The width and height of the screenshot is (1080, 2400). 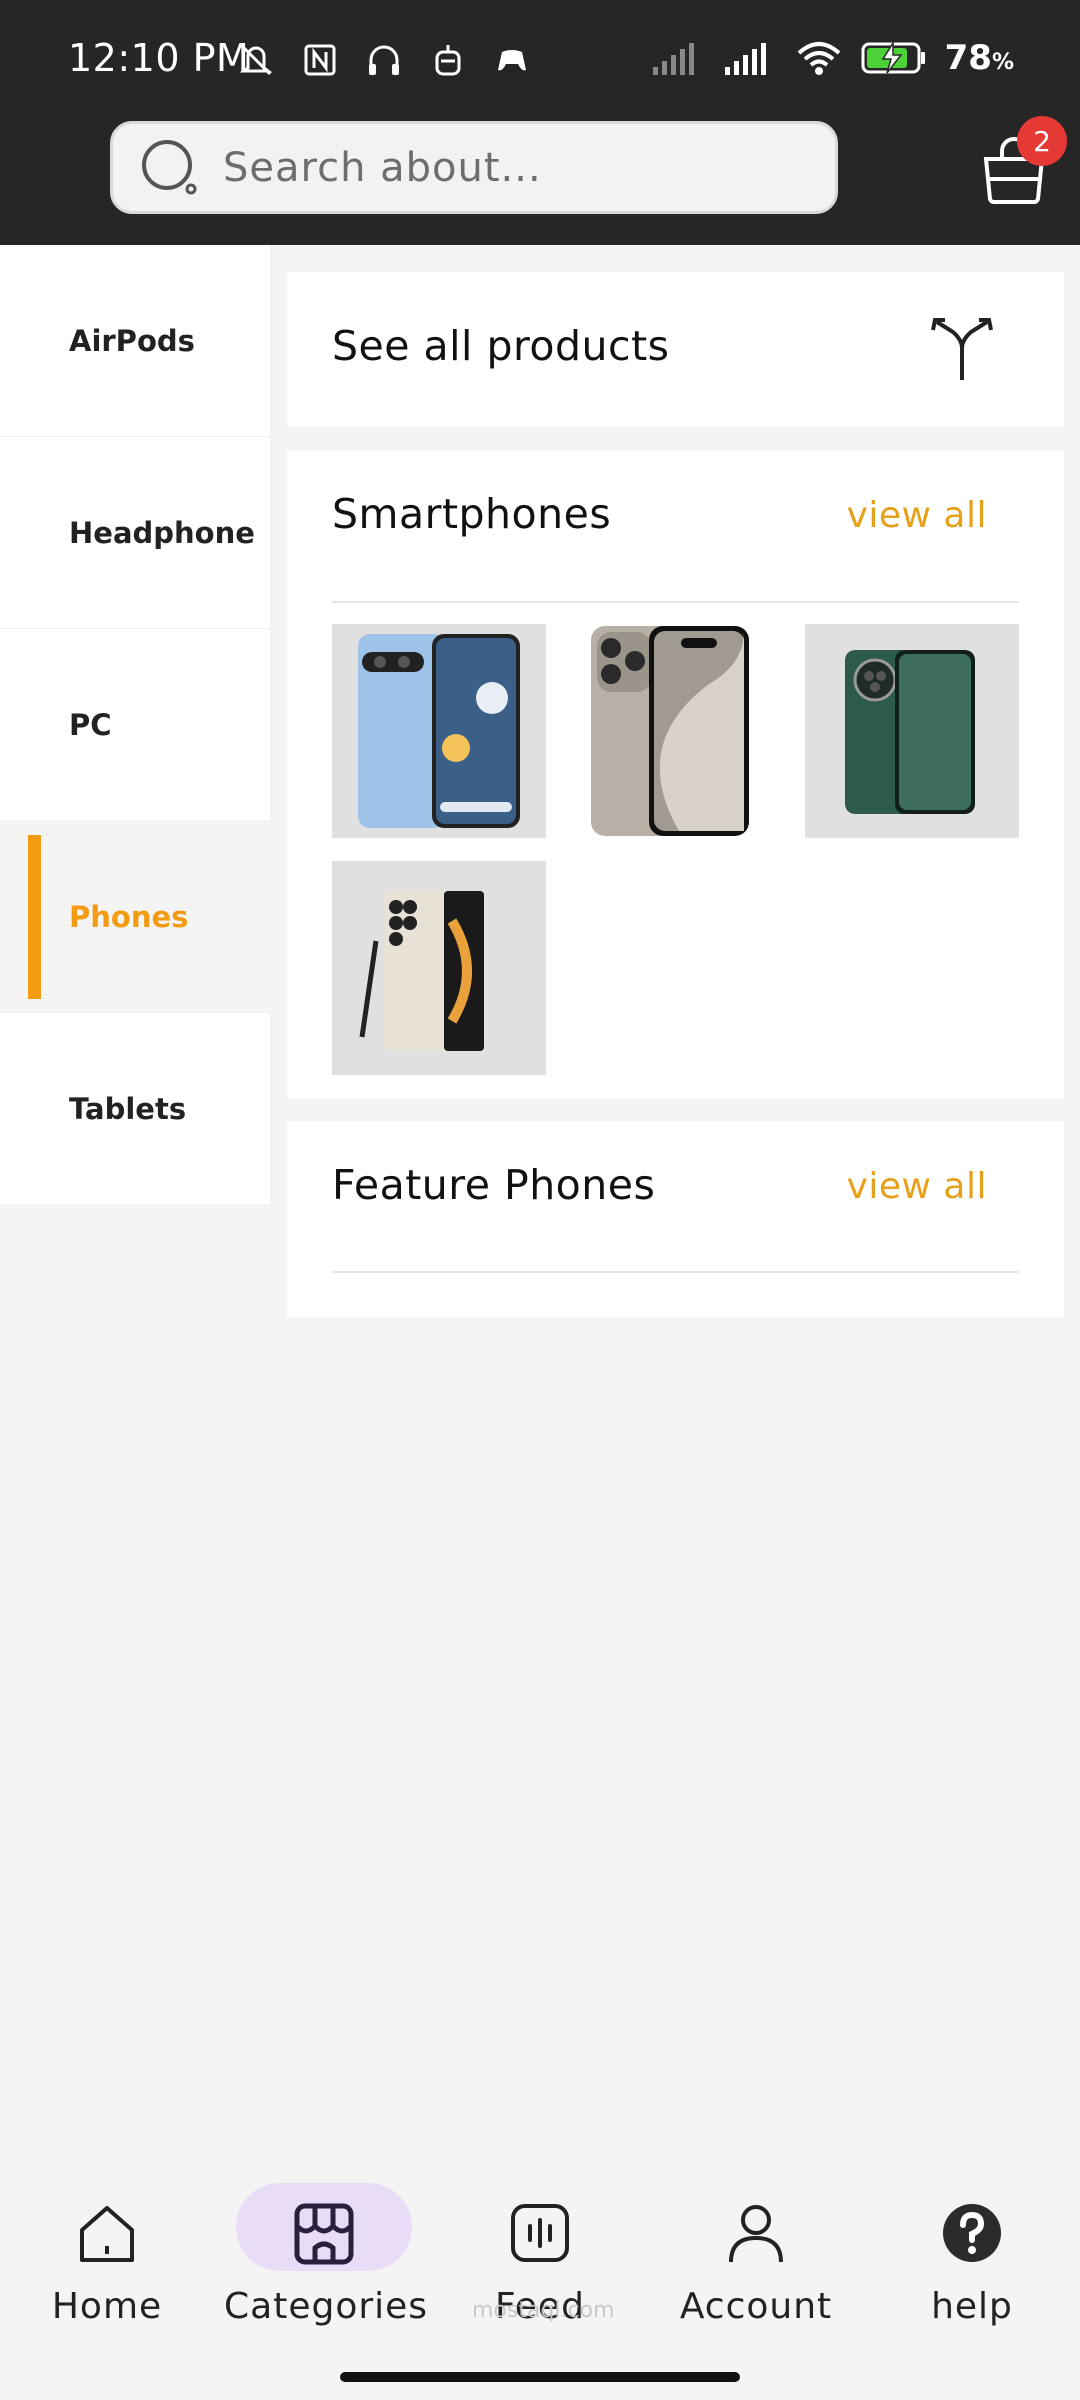 I want to click on nav-home: Home, so click(x=107, y=2262).